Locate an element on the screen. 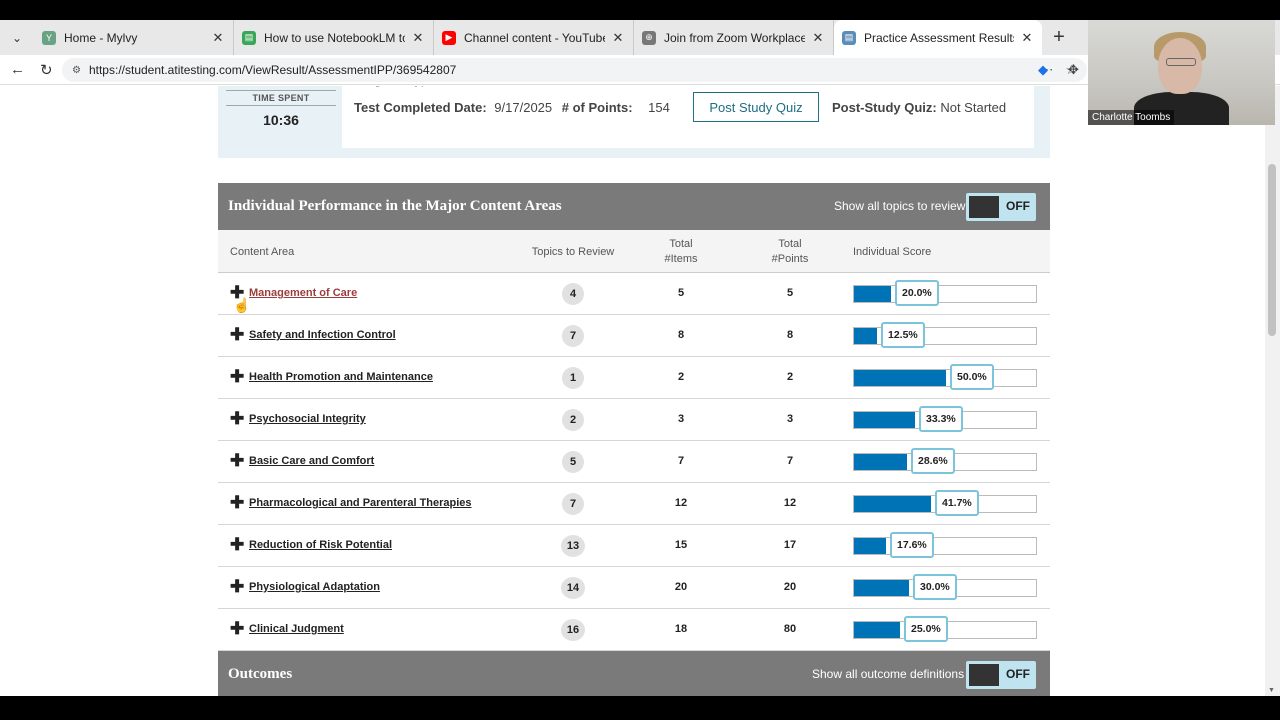 The width and height of the screenshot is (1280, 720). content-area-row: ✚ Clinical Judgment 16 18 80 25.0% is located at coordinates (634, 630).